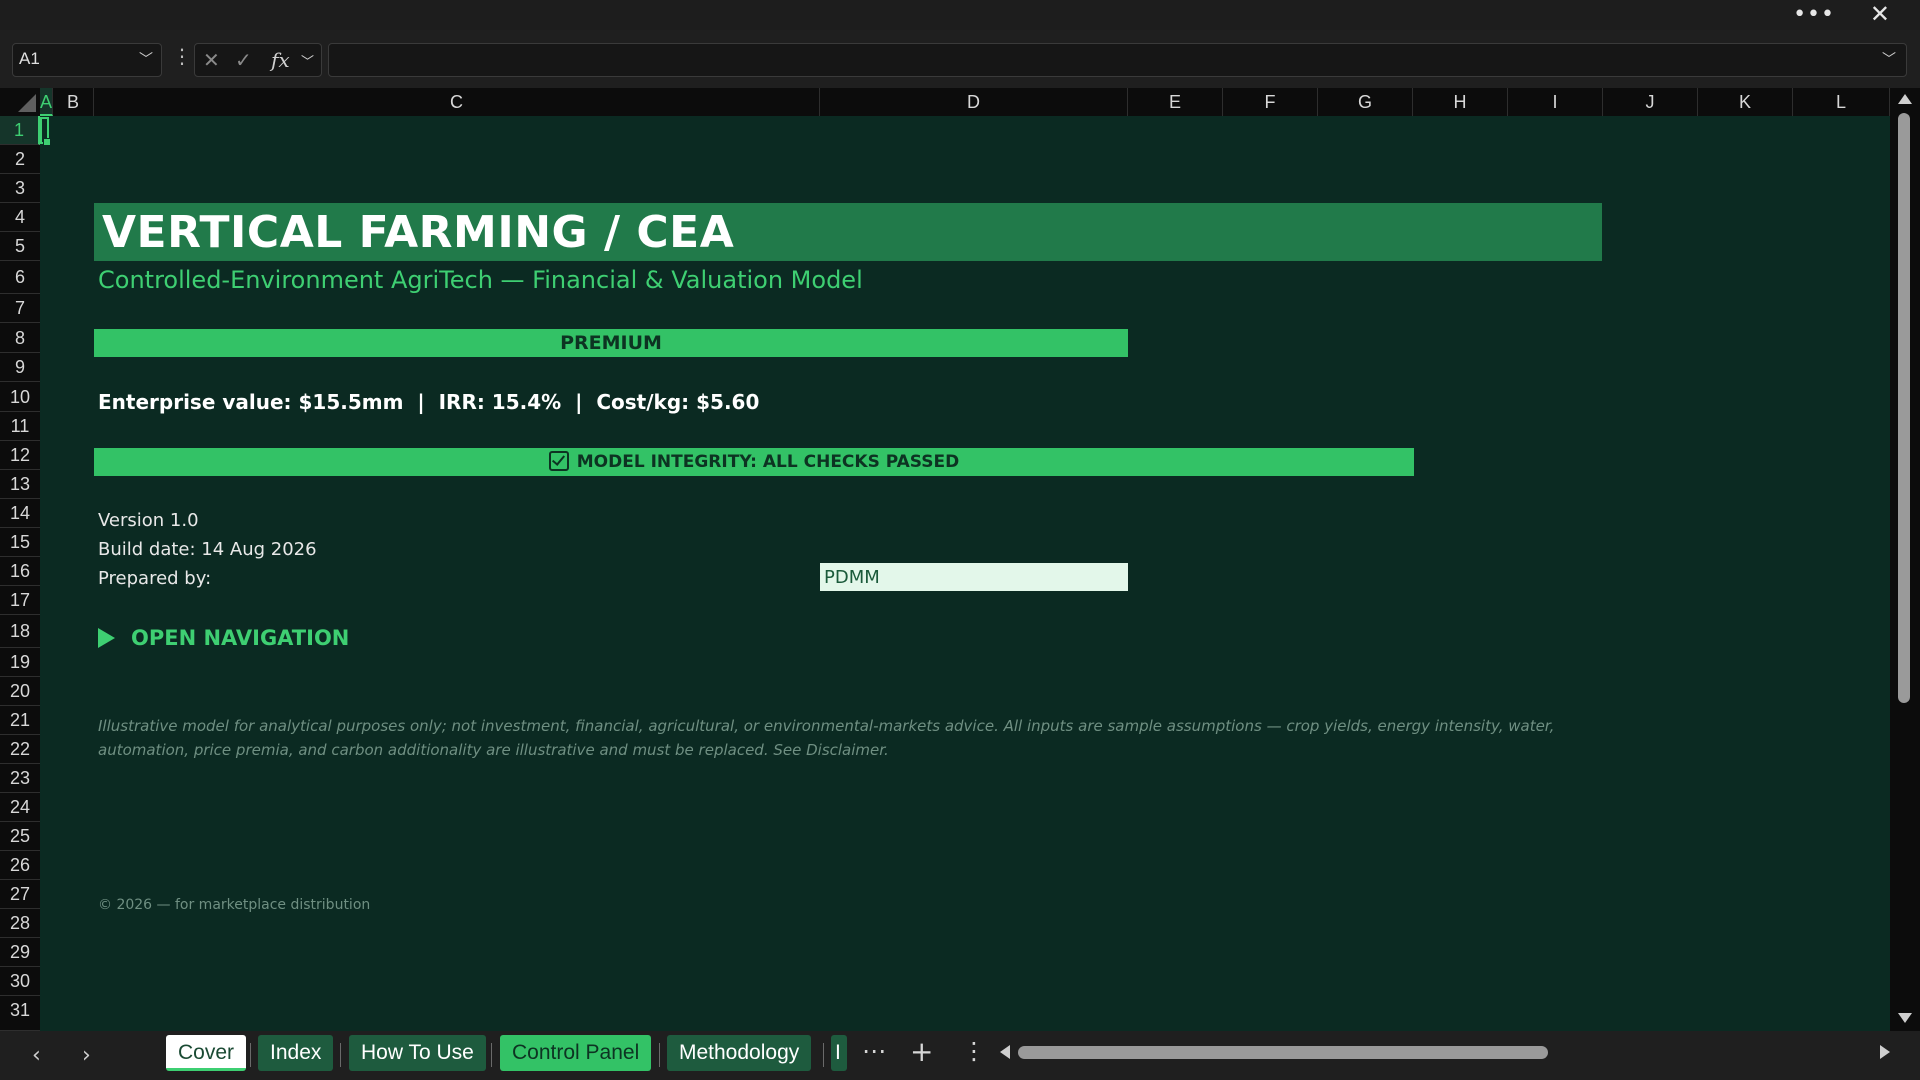  I want to click on row-header: 12, so click(20, 455).